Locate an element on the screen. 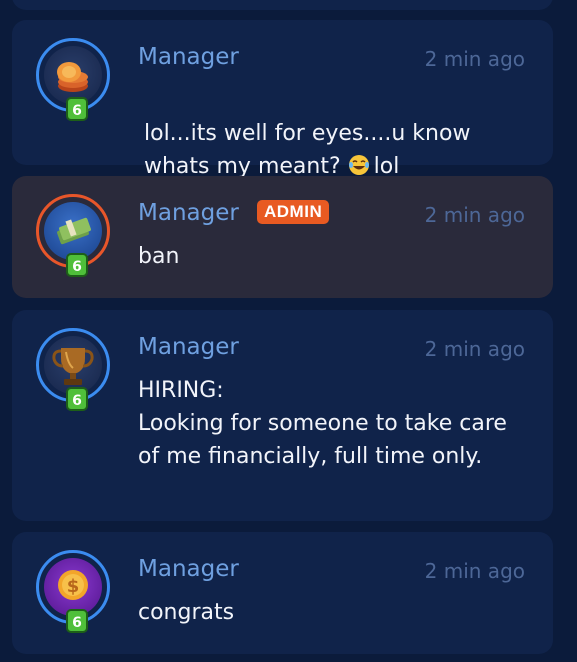 The height and width of the screenshot is (662, 577). trophy-icon is located at coordinates (73, 365).